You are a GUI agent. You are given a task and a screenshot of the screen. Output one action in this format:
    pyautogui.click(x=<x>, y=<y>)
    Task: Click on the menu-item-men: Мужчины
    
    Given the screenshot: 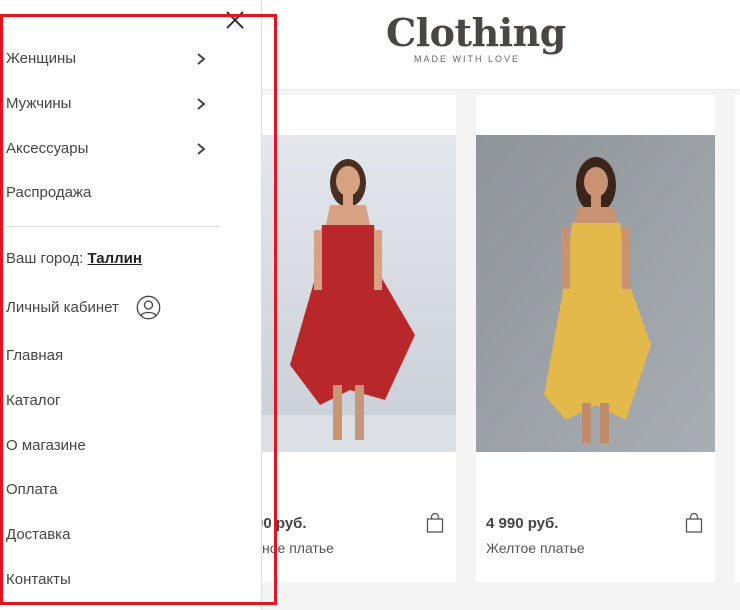 What is the action you would take?
    pyautogui.click(x=38, y=104)
    